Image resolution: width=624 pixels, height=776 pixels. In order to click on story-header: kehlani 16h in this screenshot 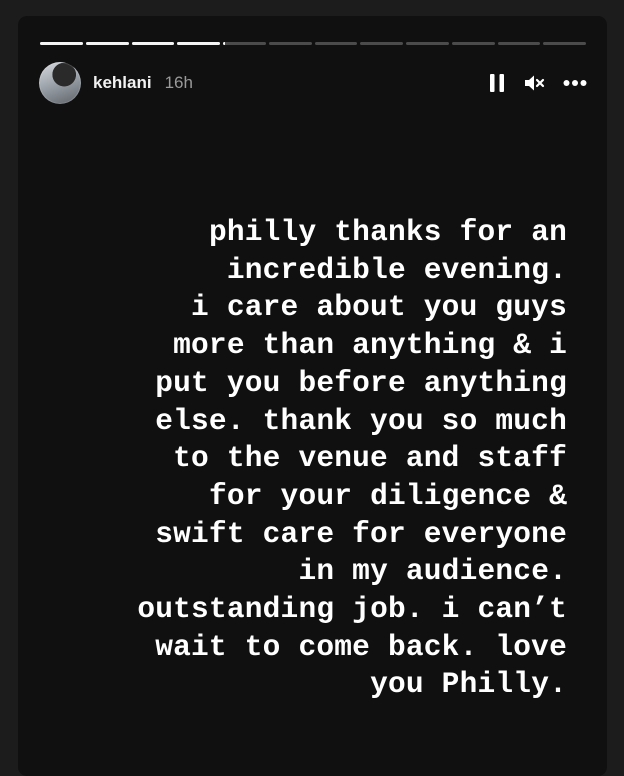, I will do `click(313, 83)`.